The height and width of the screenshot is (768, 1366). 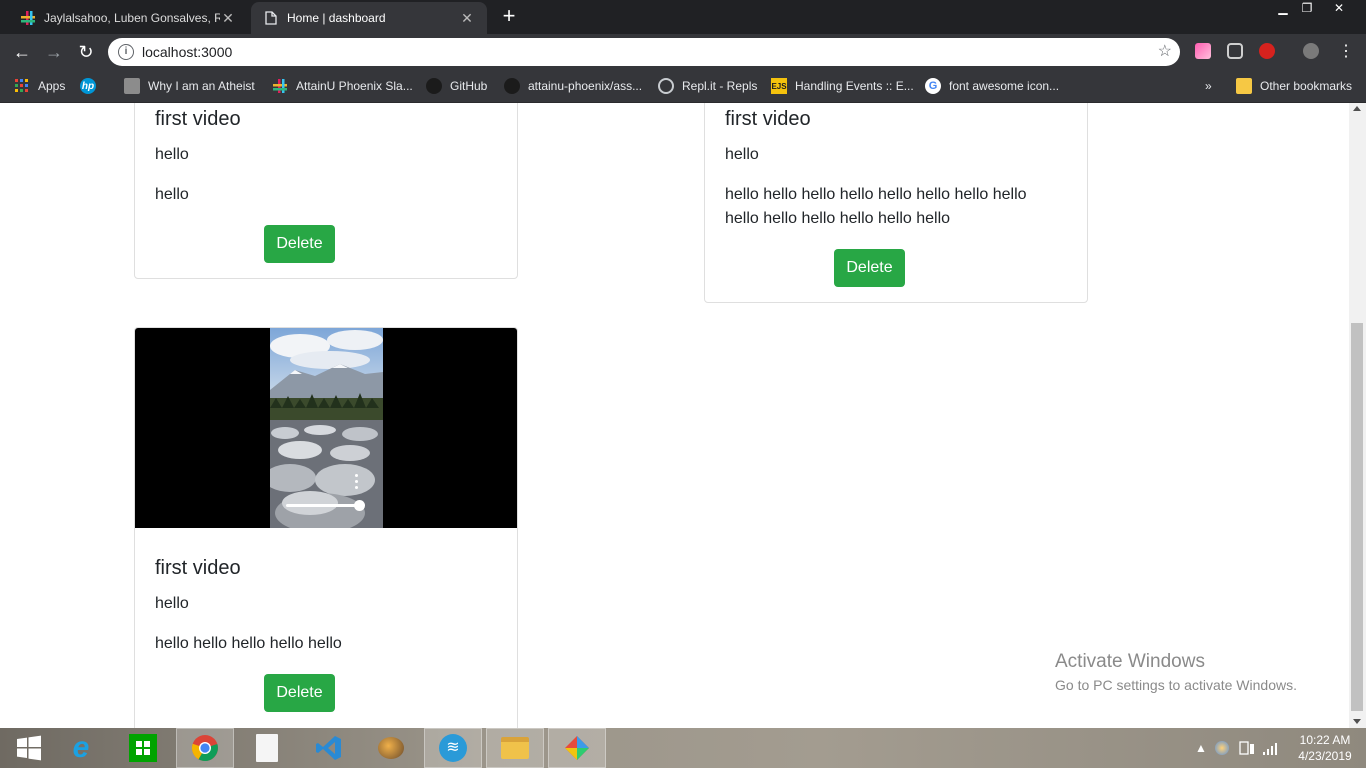 What do you see at coordinates (1339, 9) in the screenshot?
I see `close-window-icon: ✕` at bounding box center [1339, 9].